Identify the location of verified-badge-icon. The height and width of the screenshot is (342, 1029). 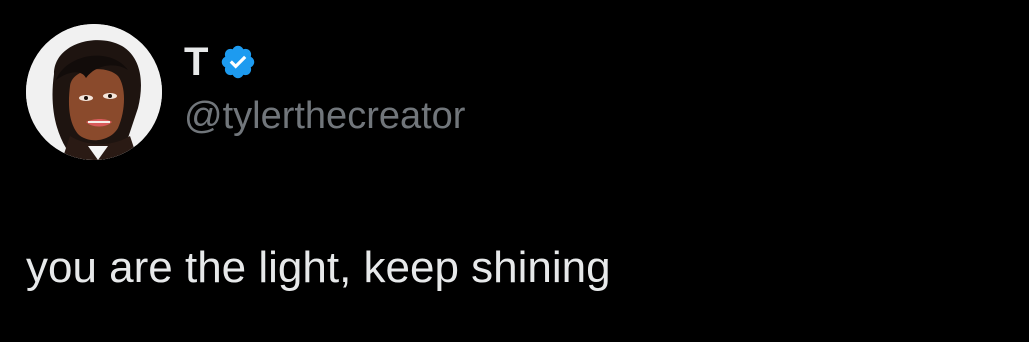
(238, 62).